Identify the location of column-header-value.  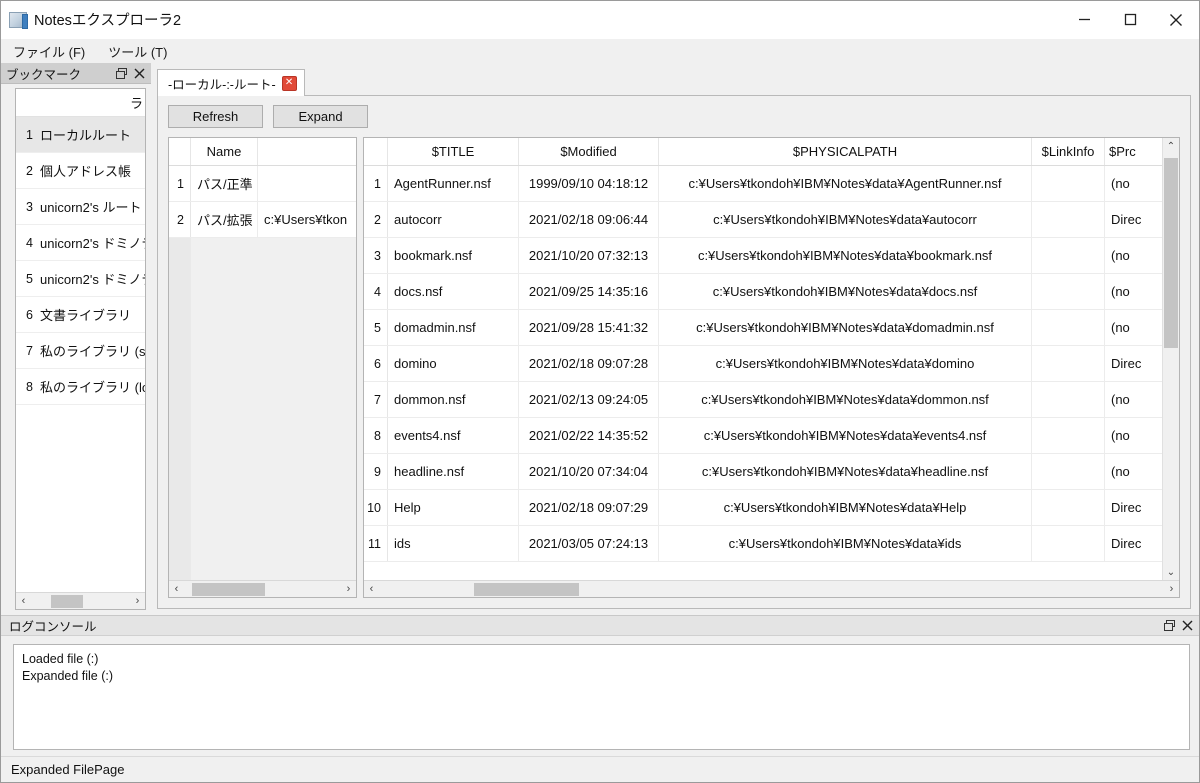
(306, 151).